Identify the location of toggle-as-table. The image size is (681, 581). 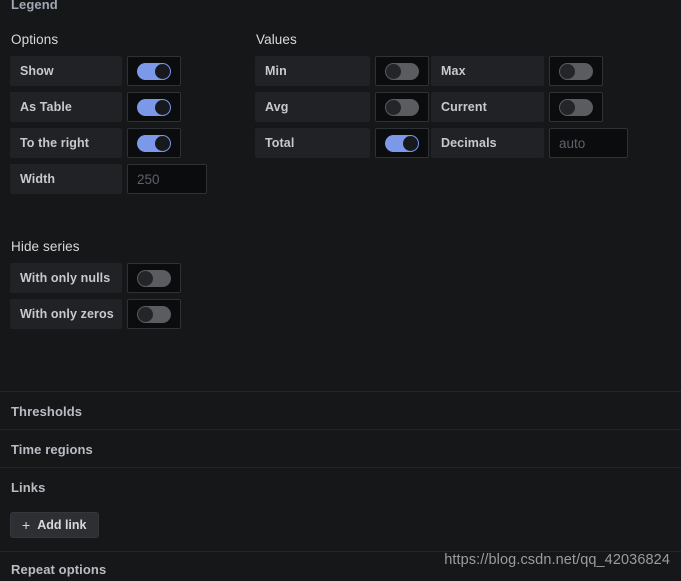
(154, 107).